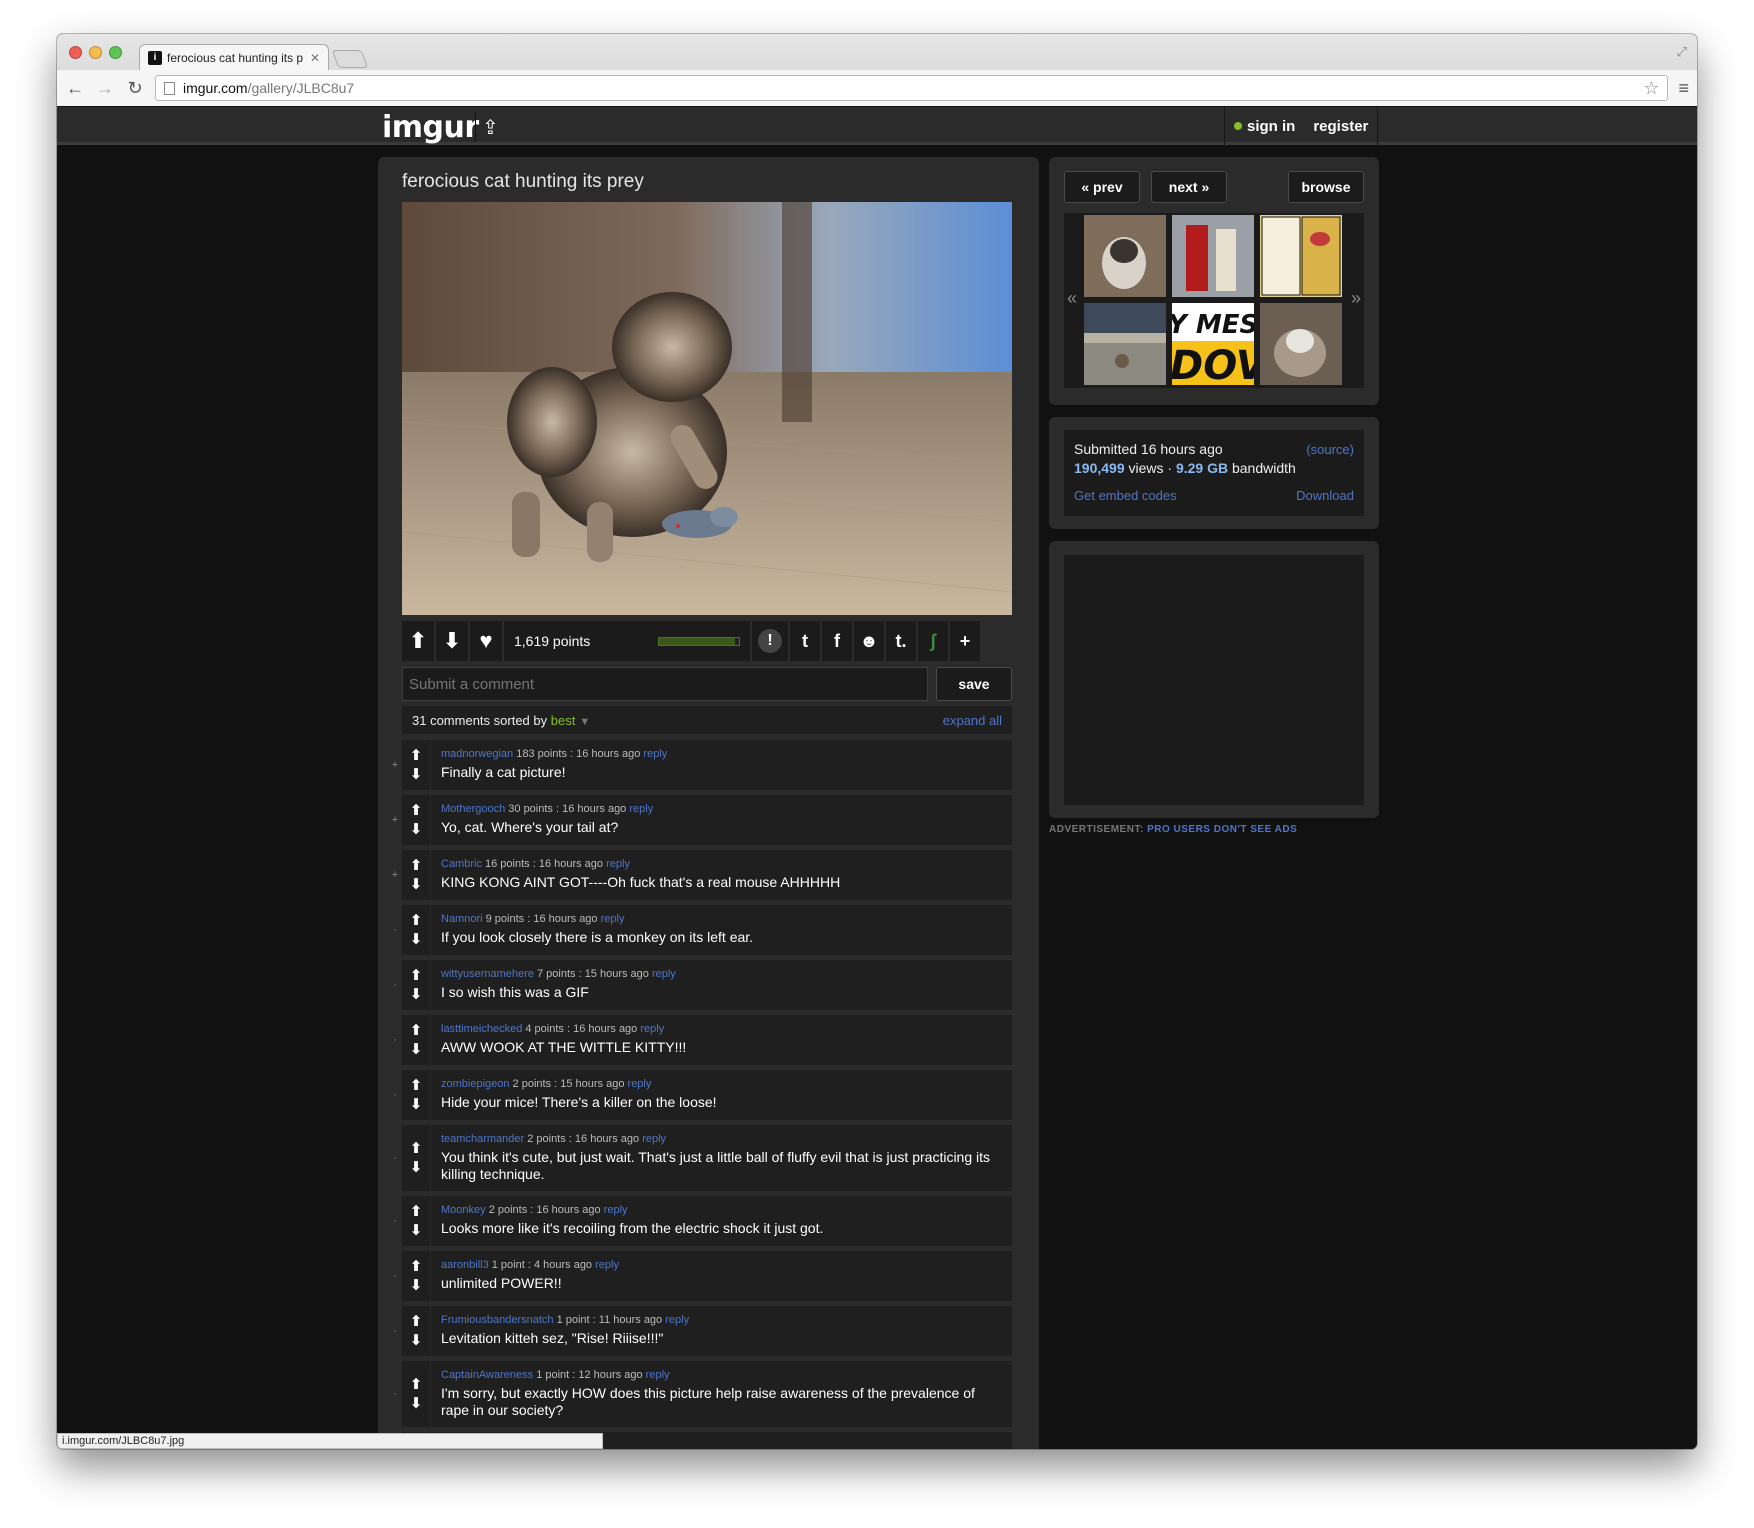  What do you see at coordinates (974, 684) in the screenshot?
I see `save-comment-button: save` at bounding box center [974, 684].